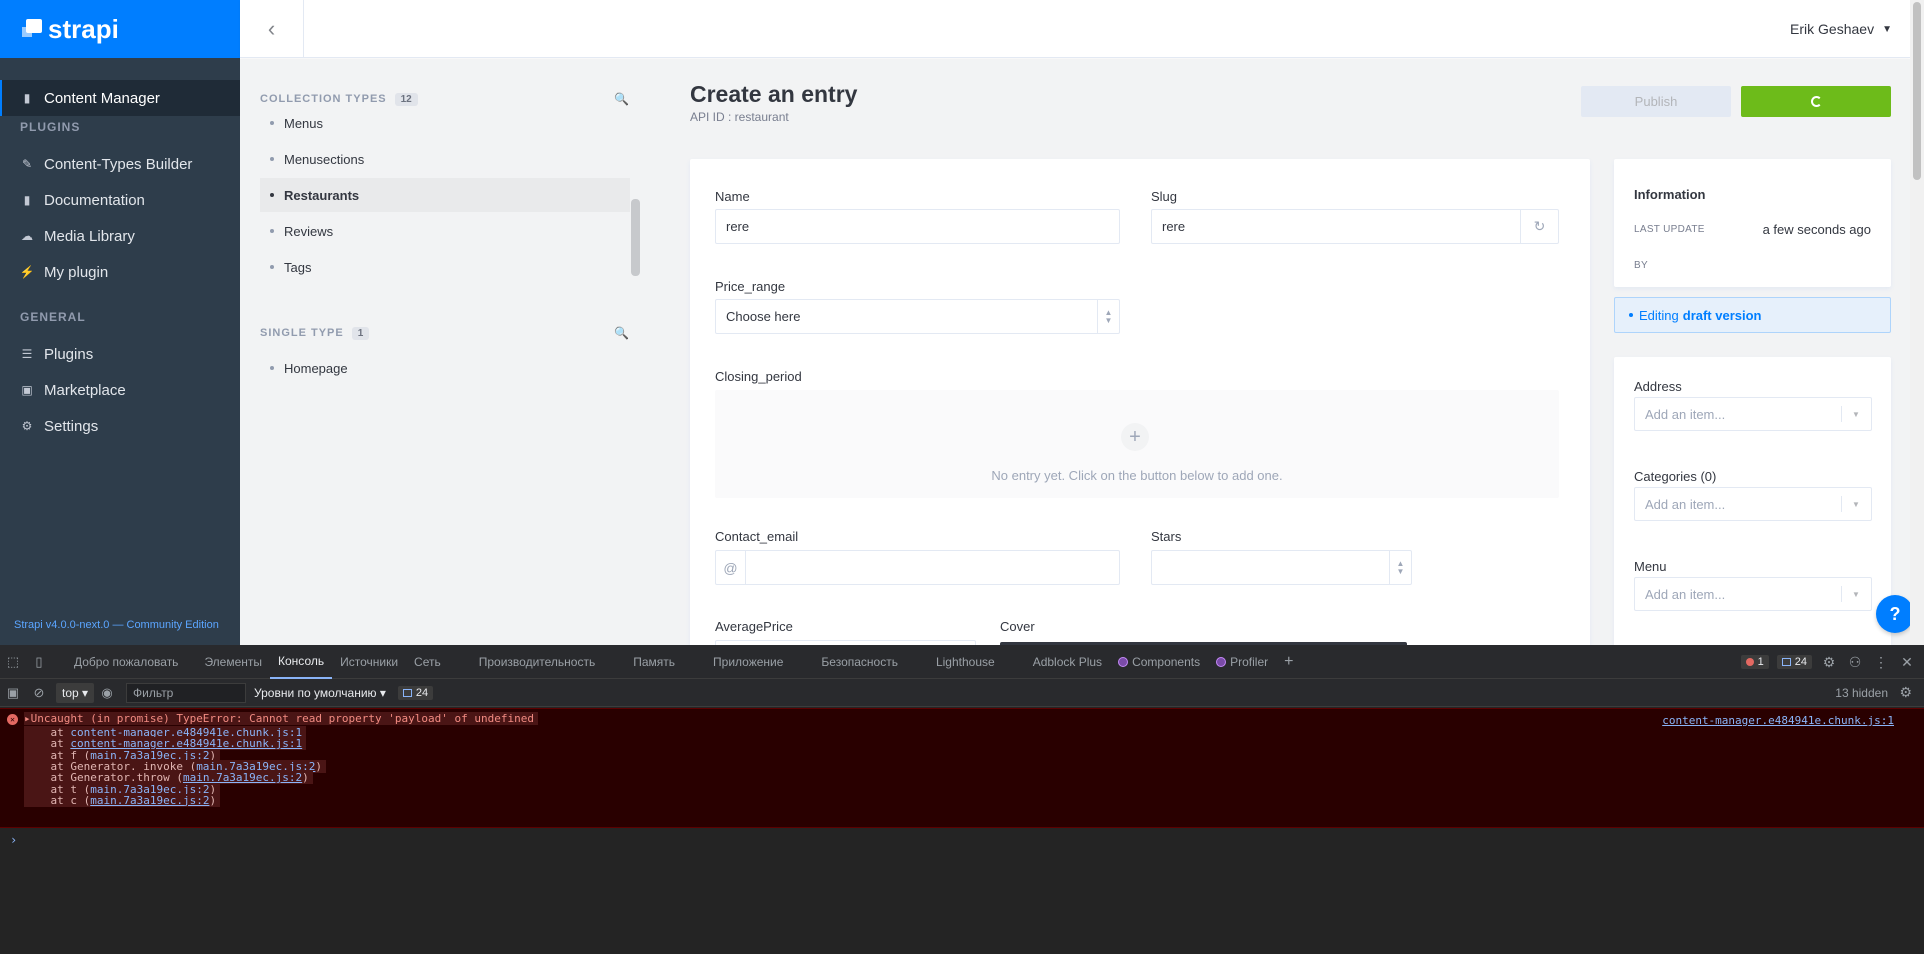 Image resolution: width=1924 pixels, height=954 pixels. Describe the element at coordinates (369, 662) in the screenshot. I see `tab-sources: Источники` at that location.